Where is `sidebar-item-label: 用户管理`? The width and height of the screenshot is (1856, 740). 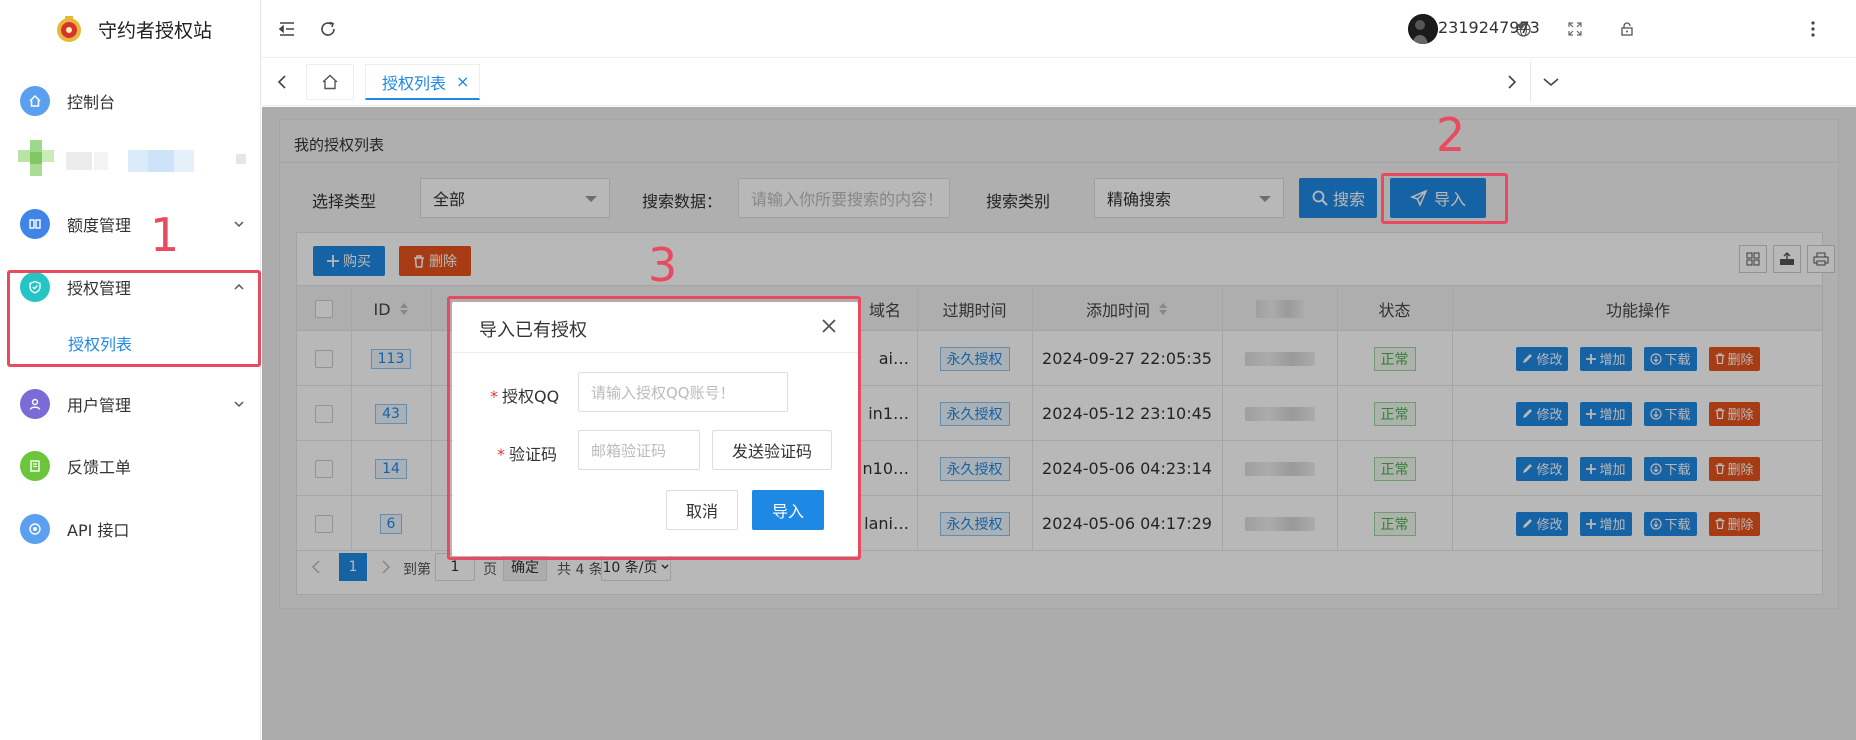 sidebar-item-label: 用户管理 is located at coordinates (99, 405).